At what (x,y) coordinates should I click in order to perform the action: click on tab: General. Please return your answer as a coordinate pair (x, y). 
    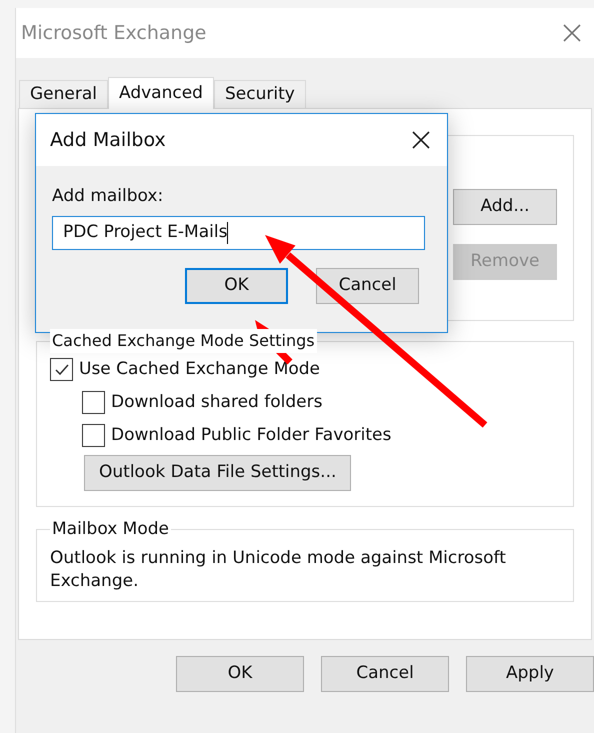
    Looking at the image, I should click on (63, 94).